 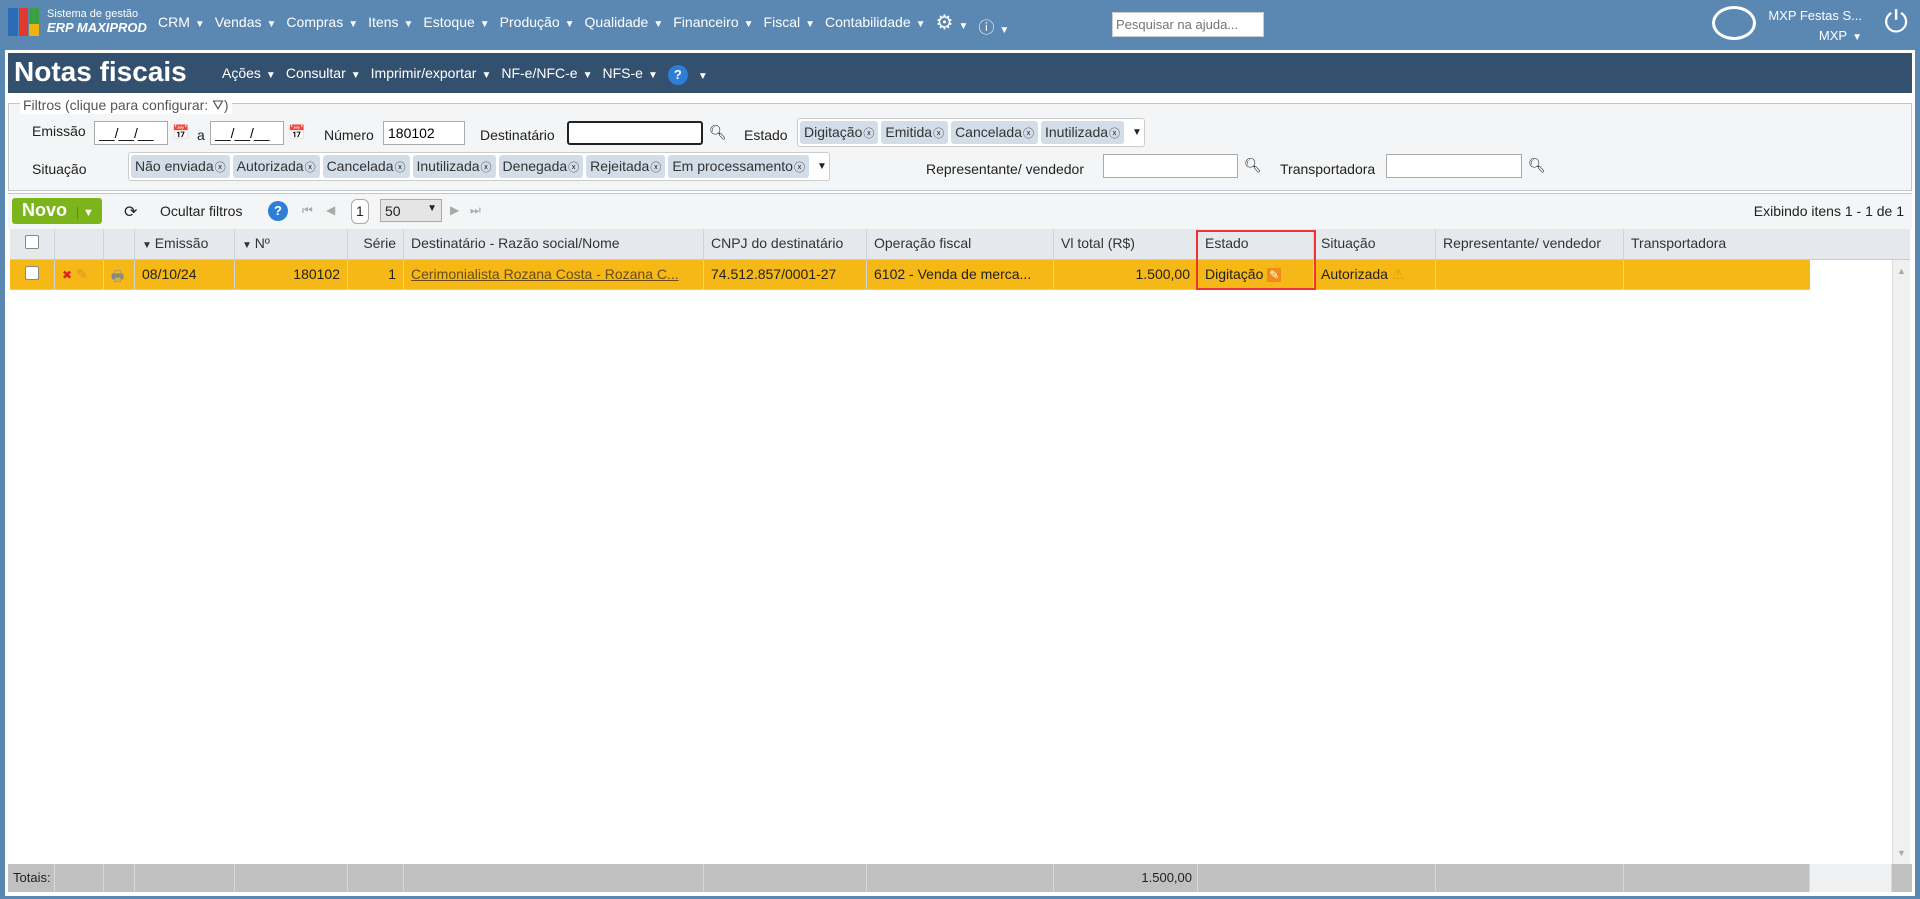 What do you see at coordinates (1734, 23) in the screenshot?
I see `chat-bubble-icon` at bounding box center [1734, 23].